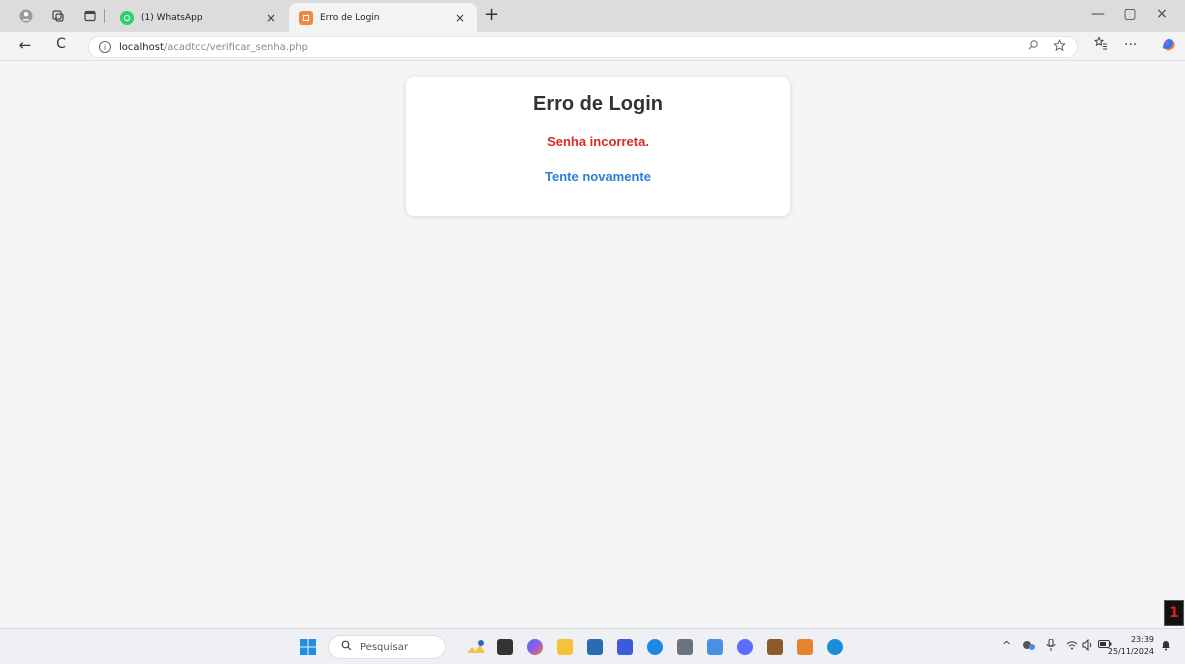 The height and width of the screenshot is (664, 1185). What do you see at coordinates (535, 647) in the screenshot?
I see `copilot-app-icon` at bounding box center [535, 647].